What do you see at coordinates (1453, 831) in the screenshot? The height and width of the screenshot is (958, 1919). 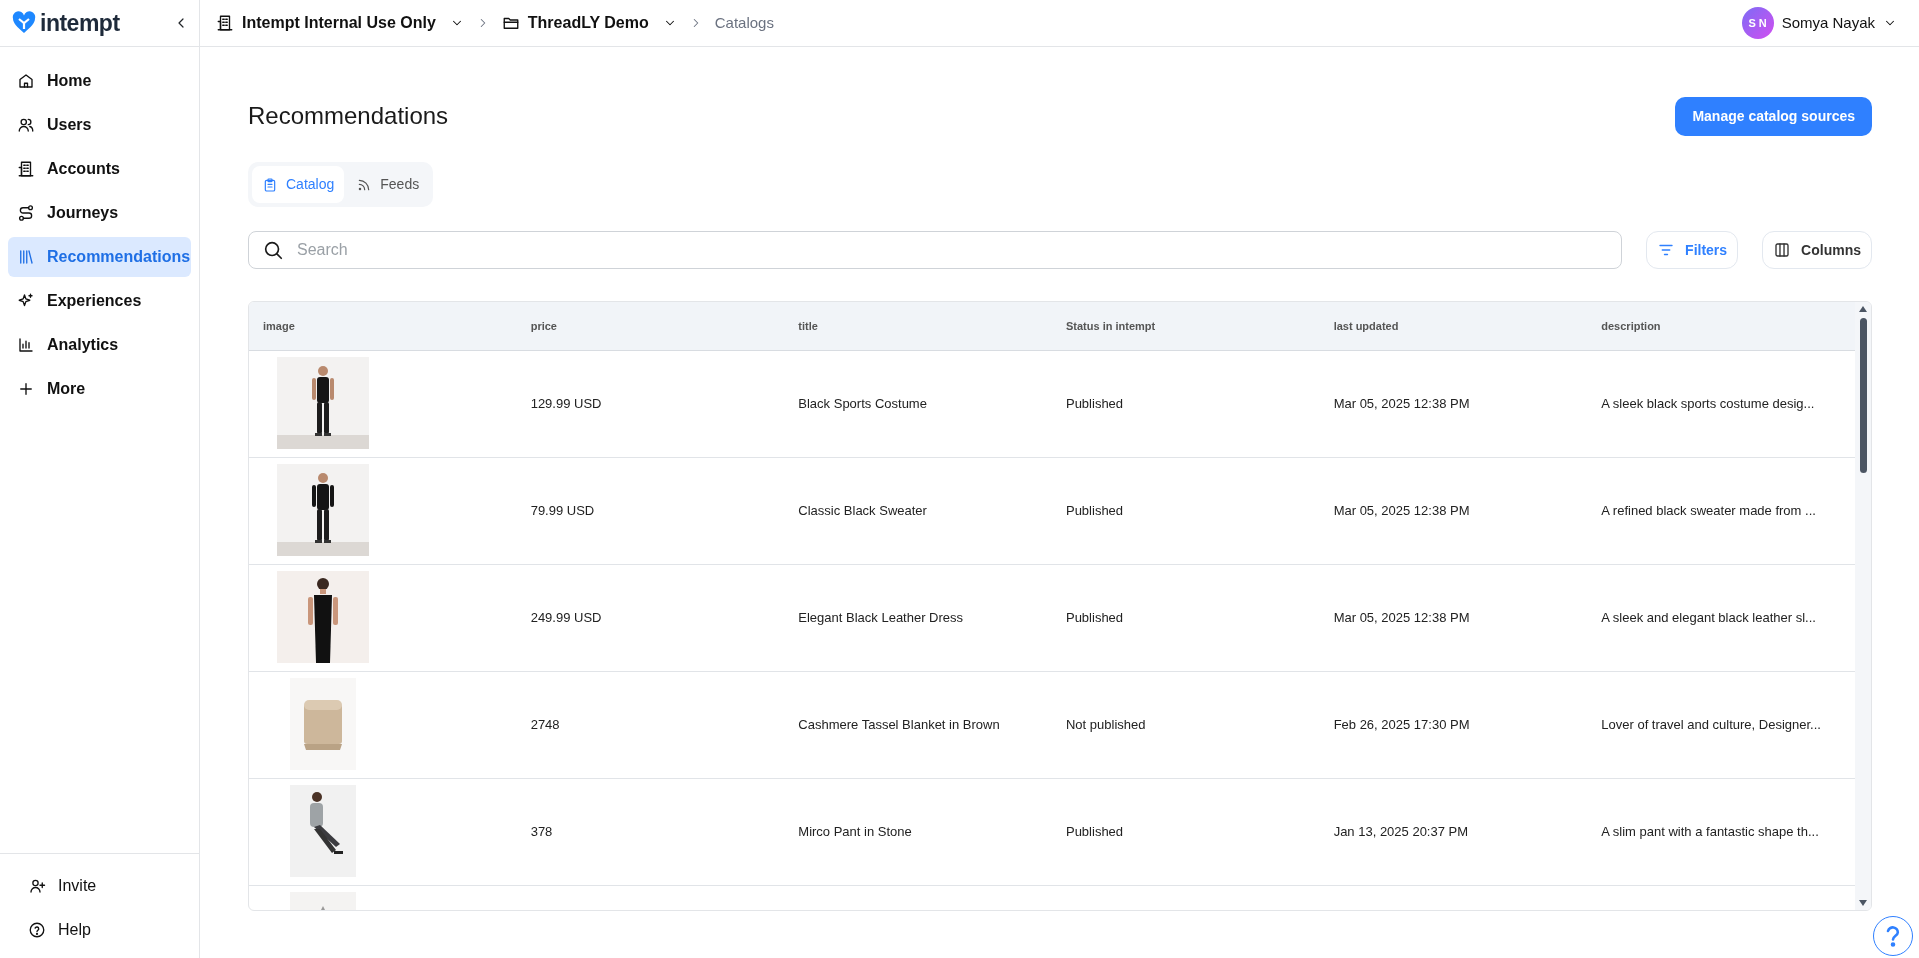 I see `table-cell: Jan 13, 2025 20:37 PM` at bounding box center [1453, 831].